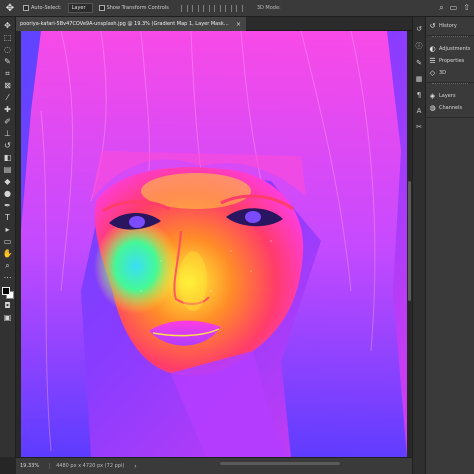 The width and height of the screenshot is (474, 474). I want to click on brush-settings-icon: ✎, so click(419, 63).